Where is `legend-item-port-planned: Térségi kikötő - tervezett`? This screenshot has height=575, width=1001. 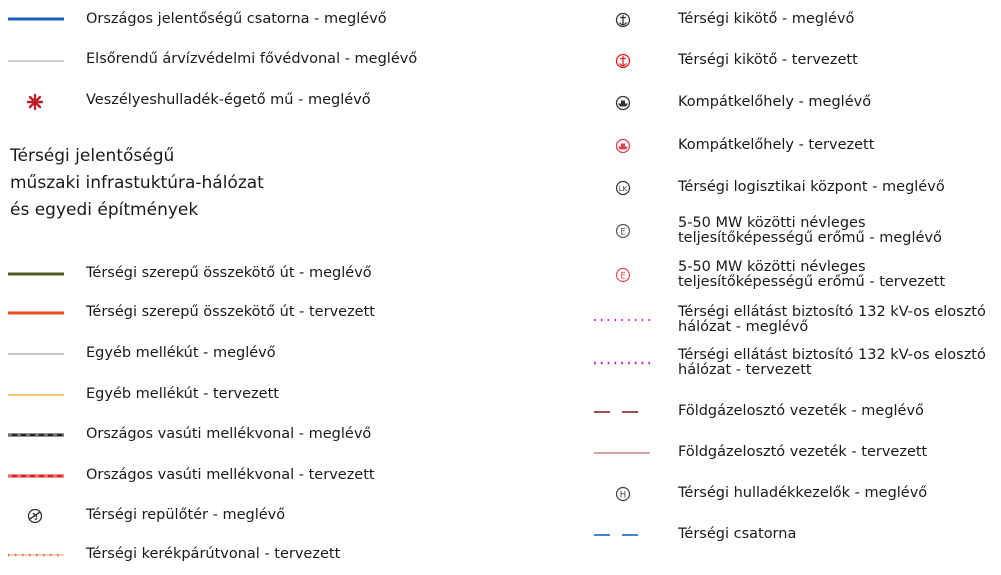
legend-item-port-planned: Térségi kikötő - tervezett is located at coordinates (794, 61).